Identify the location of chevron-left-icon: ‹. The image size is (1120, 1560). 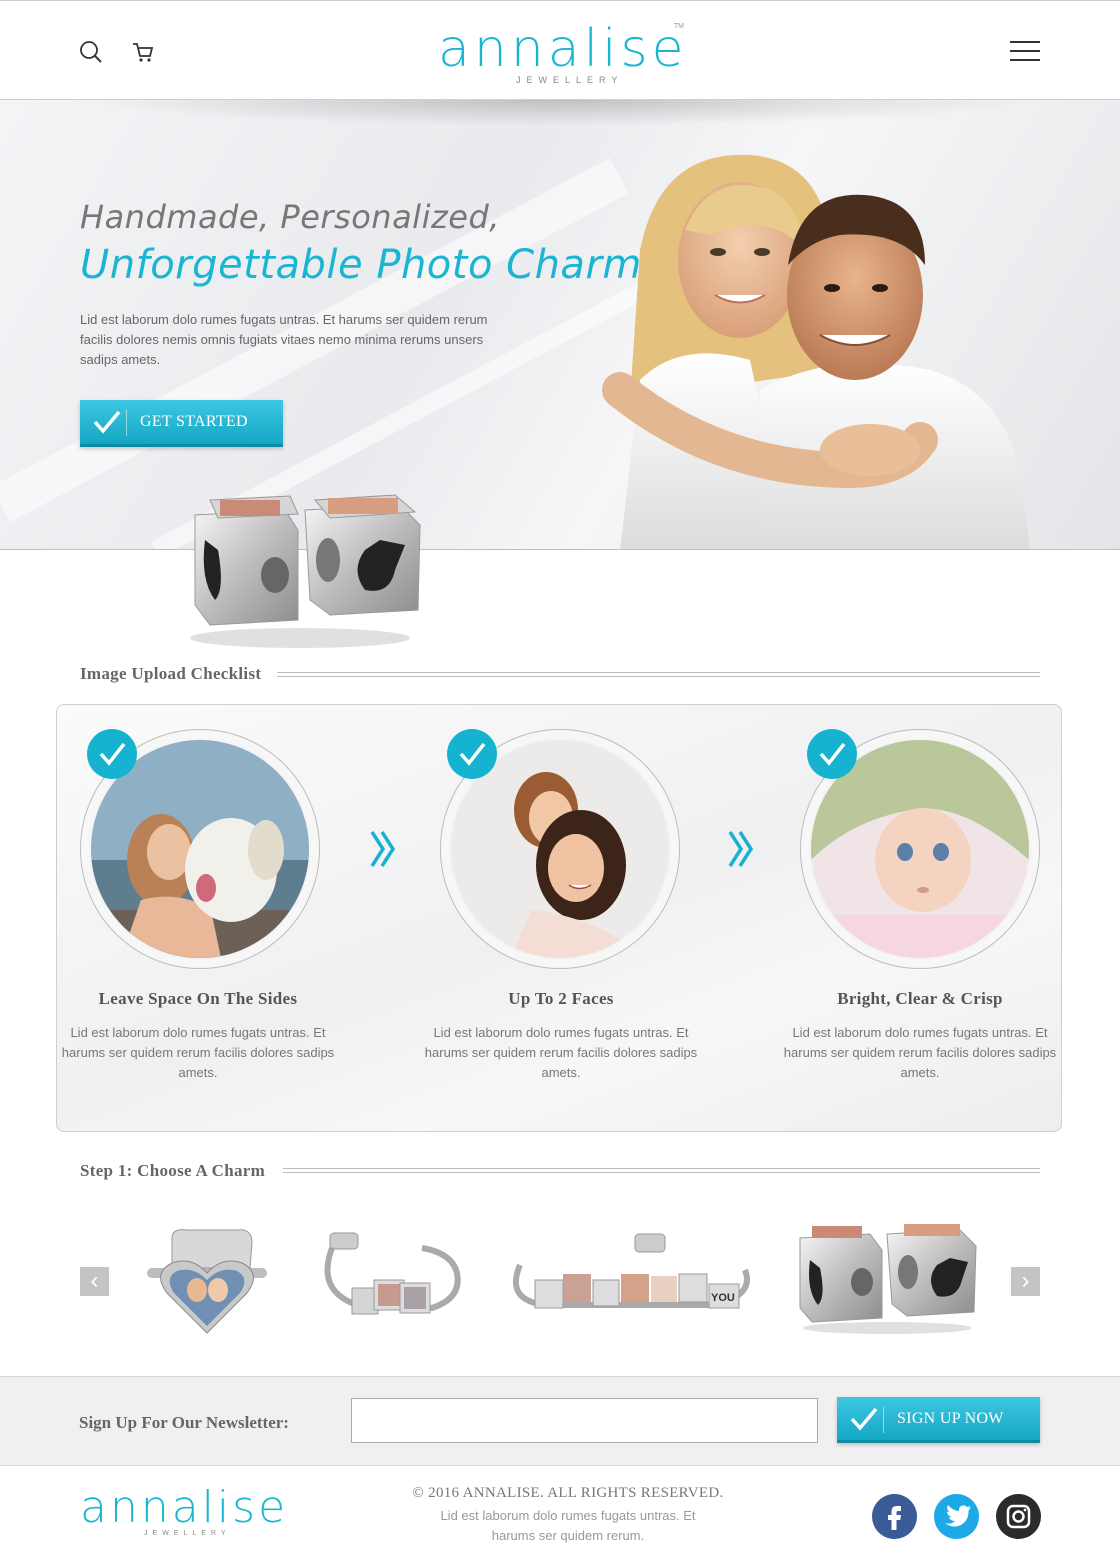
(94, 1280).